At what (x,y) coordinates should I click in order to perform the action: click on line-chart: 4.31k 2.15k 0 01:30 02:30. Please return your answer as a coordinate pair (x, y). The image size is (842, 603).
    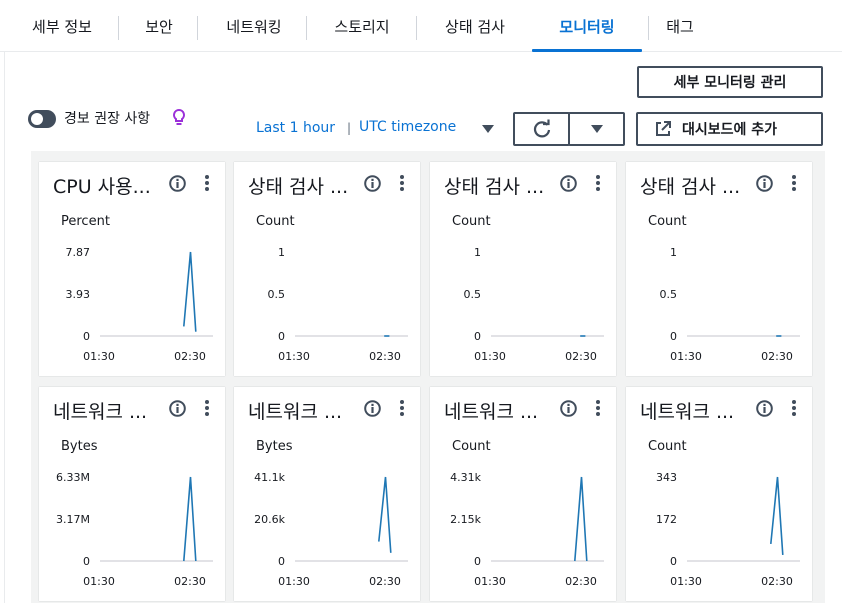
    Looking at the image, I should click on (527, 529).